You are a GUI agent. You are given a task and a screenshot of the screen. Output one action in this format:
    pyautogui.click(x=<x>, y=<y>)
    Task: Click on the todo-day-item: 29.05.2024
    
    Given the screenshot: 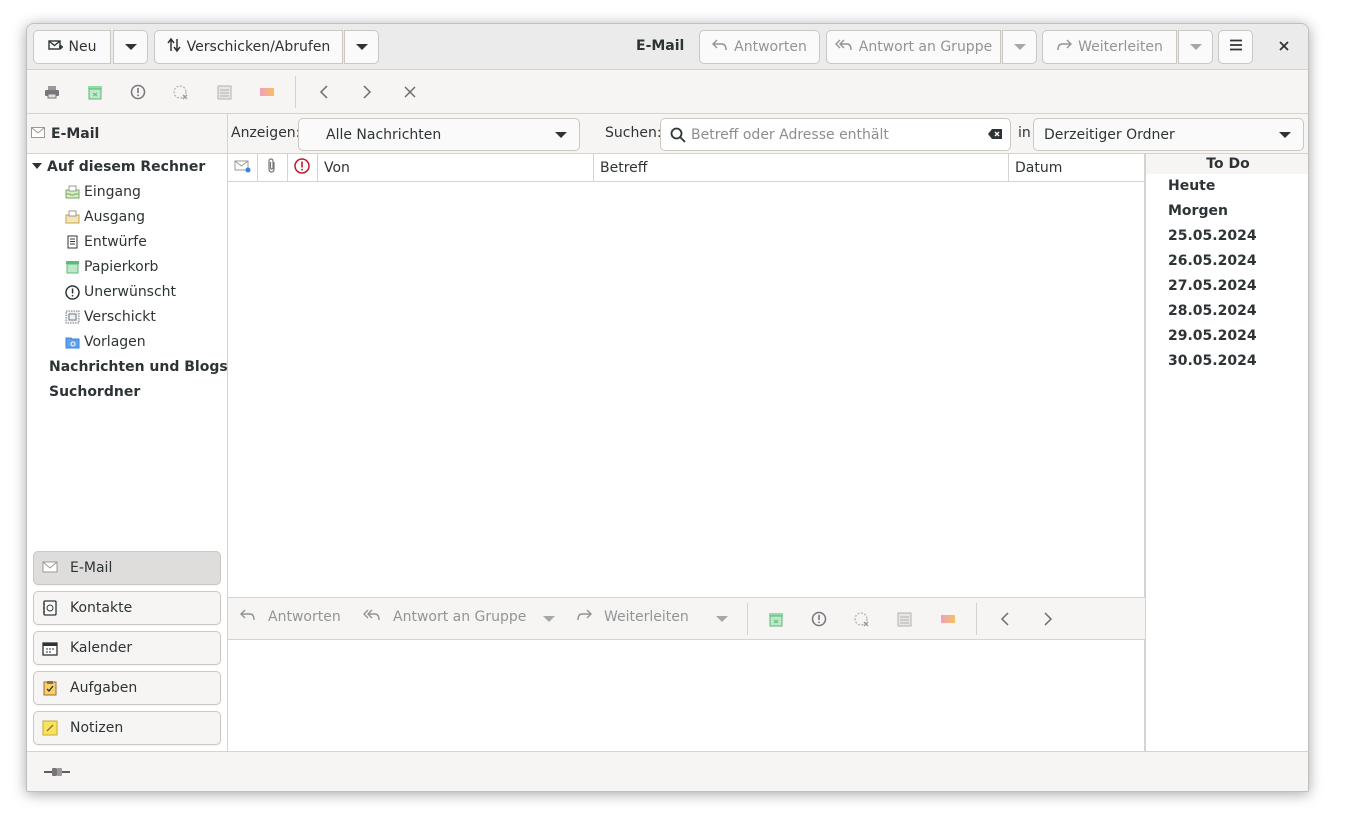 What is the action you would take?
    pyautogui.click(x=1212, y=336)
    